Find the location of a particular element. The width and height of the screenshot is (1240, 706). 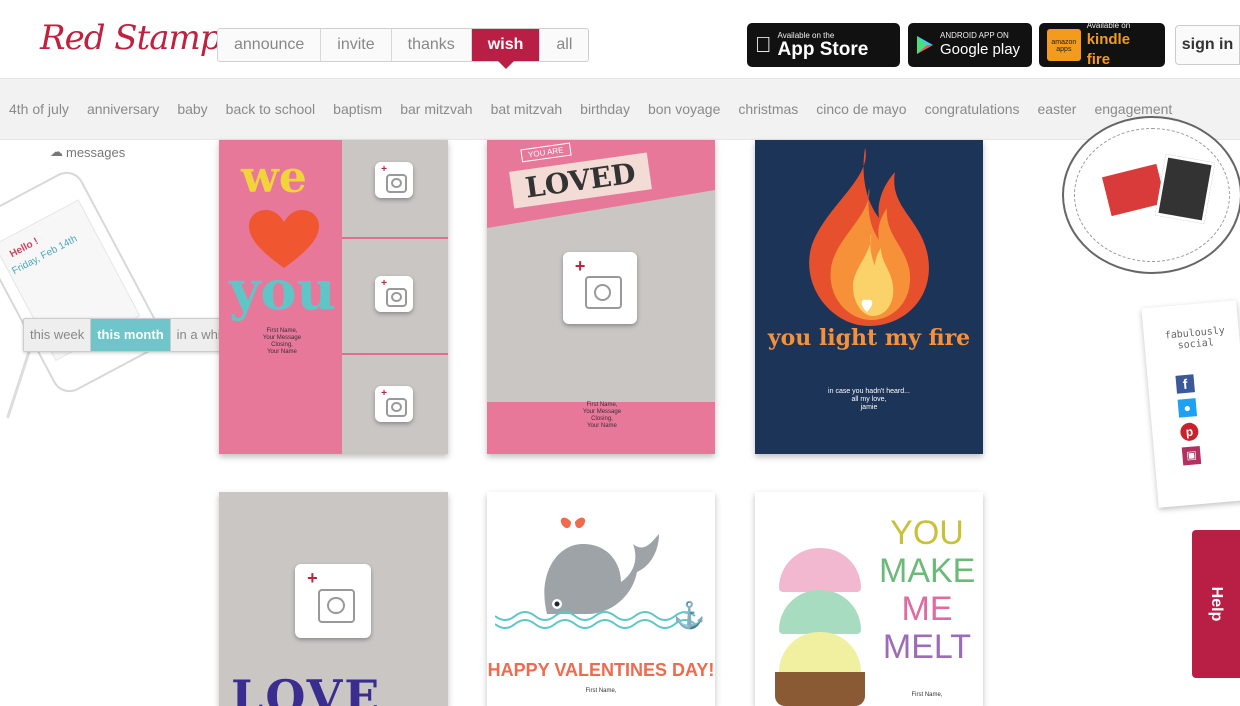

logo: Red Stamp is located at coordinates (131, 38).